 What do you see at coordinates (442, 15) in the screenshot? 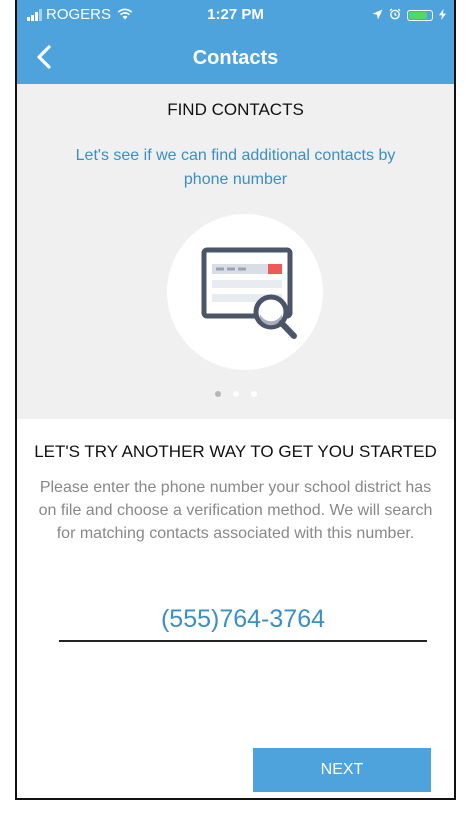
I see `charging-bolt-icon` at bounding box center [442, 15].